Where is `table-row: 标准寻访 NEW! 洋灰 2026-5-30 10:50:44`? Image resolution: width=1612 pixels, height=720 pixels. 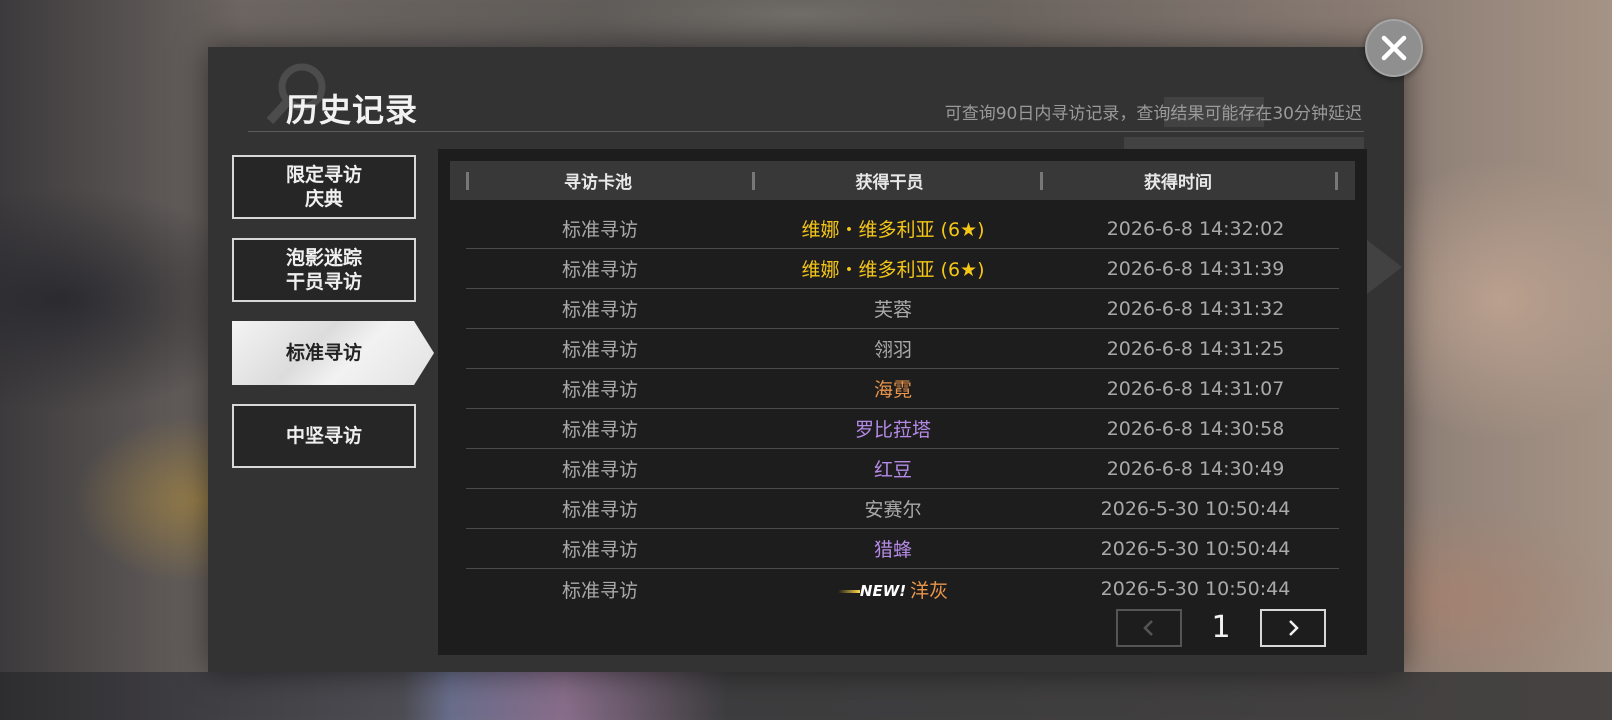 table-row: 标准寻访 NEW! 洋灰 2026-5-30 10:50:44 is located at coordinates (902, 589).